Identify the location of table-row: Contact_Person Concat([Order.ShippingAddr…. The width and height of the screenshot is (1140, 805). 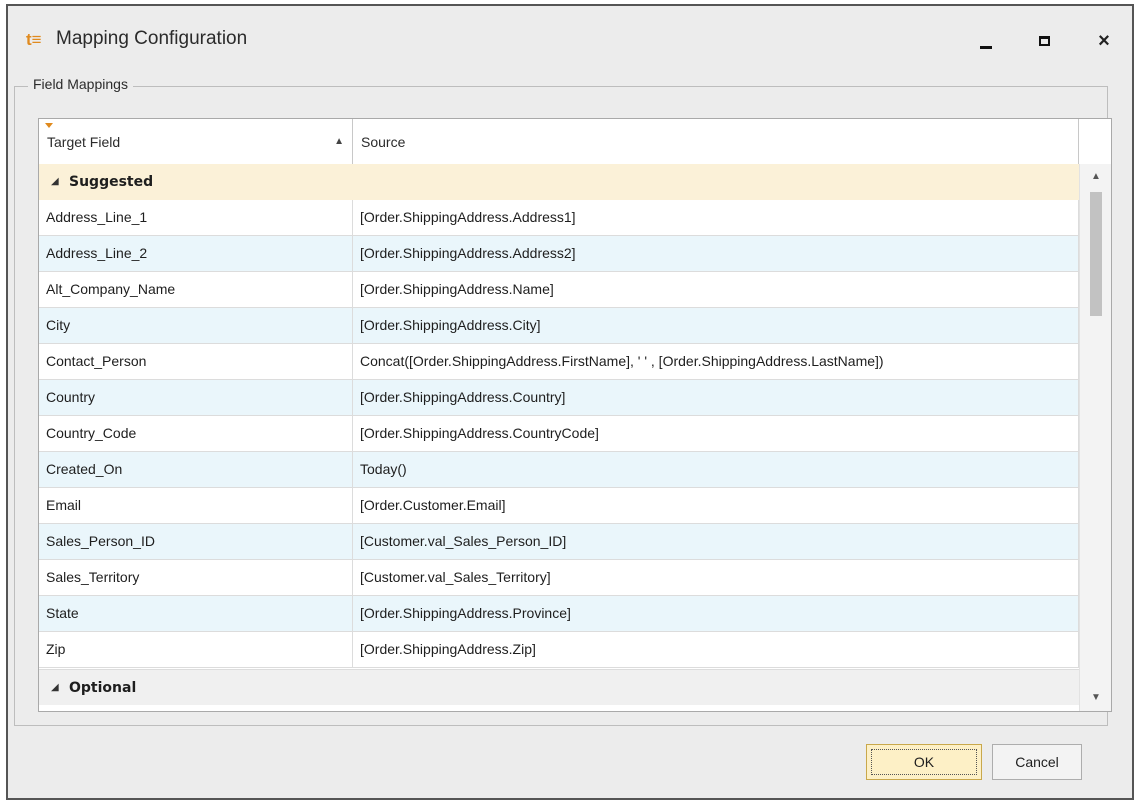
(559, 362).